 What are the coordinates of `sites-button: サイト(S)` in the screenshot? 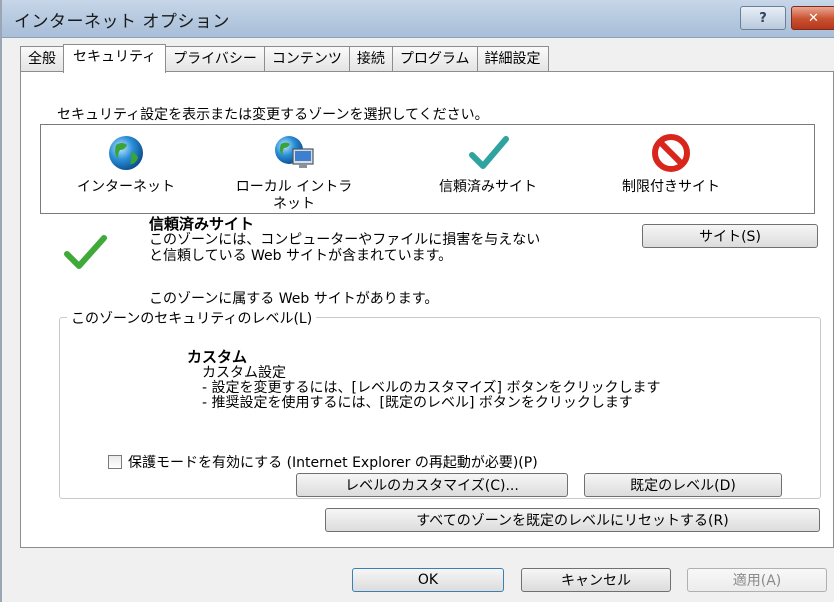 It's located at (730, 236).